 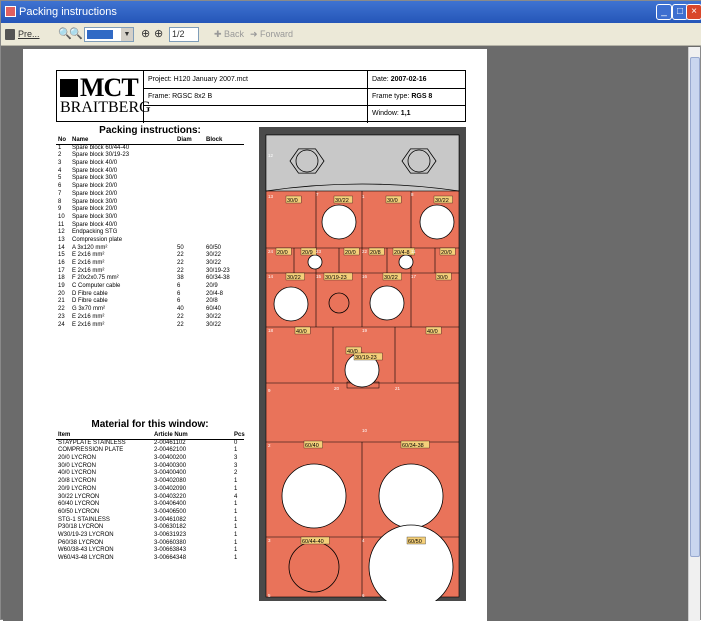 I want to click on table-cell: Spare block 40/0, so click(x=95, y=224).